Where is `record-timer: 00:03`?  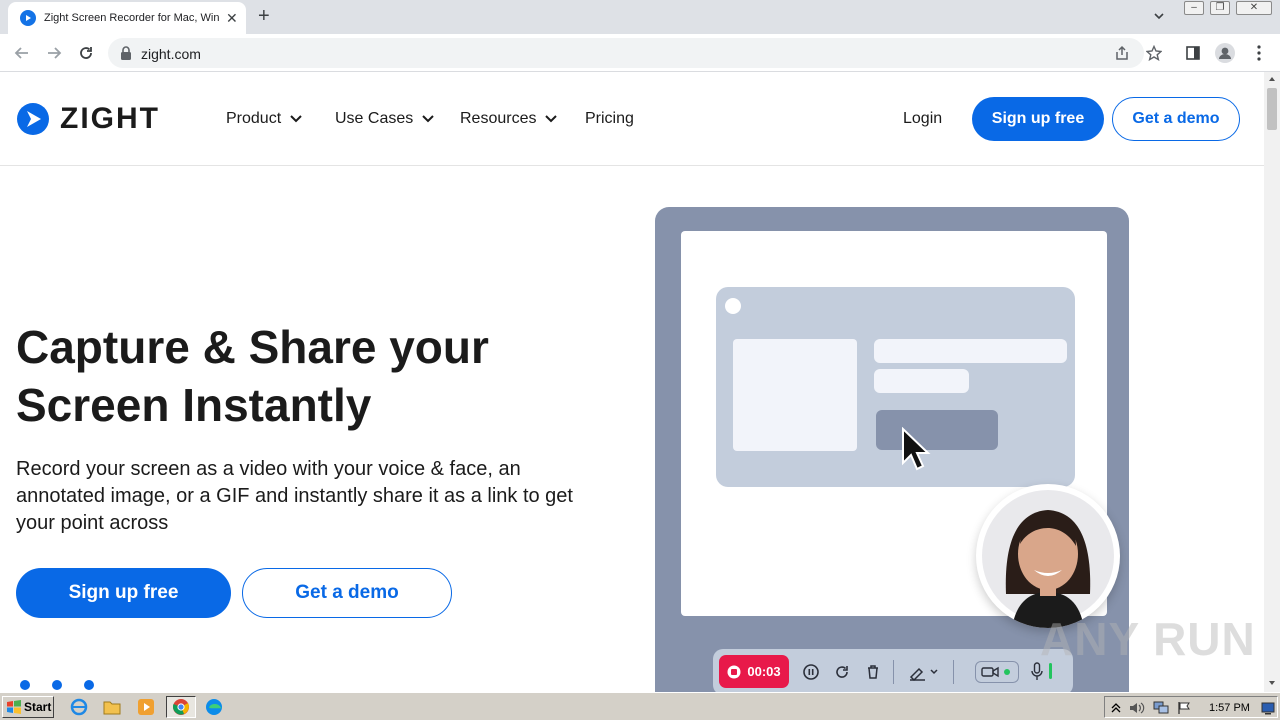
record-timer: 00:03 is located at coordinates (764, 671).